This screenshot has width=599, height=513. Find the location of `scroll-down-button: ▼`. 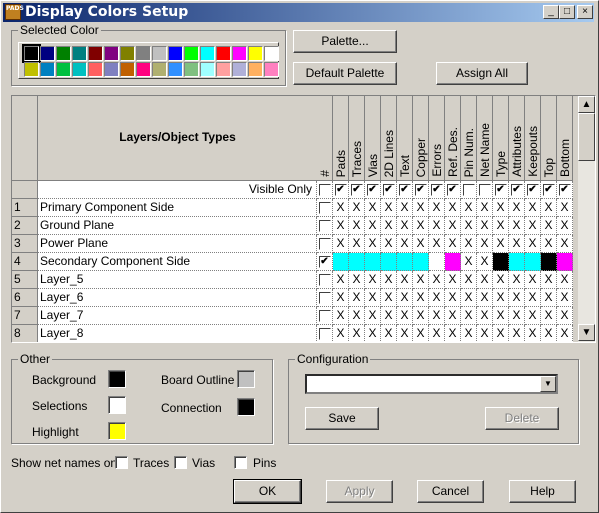

scroll-down-button: ▼ is located at coordinates (586, 332).